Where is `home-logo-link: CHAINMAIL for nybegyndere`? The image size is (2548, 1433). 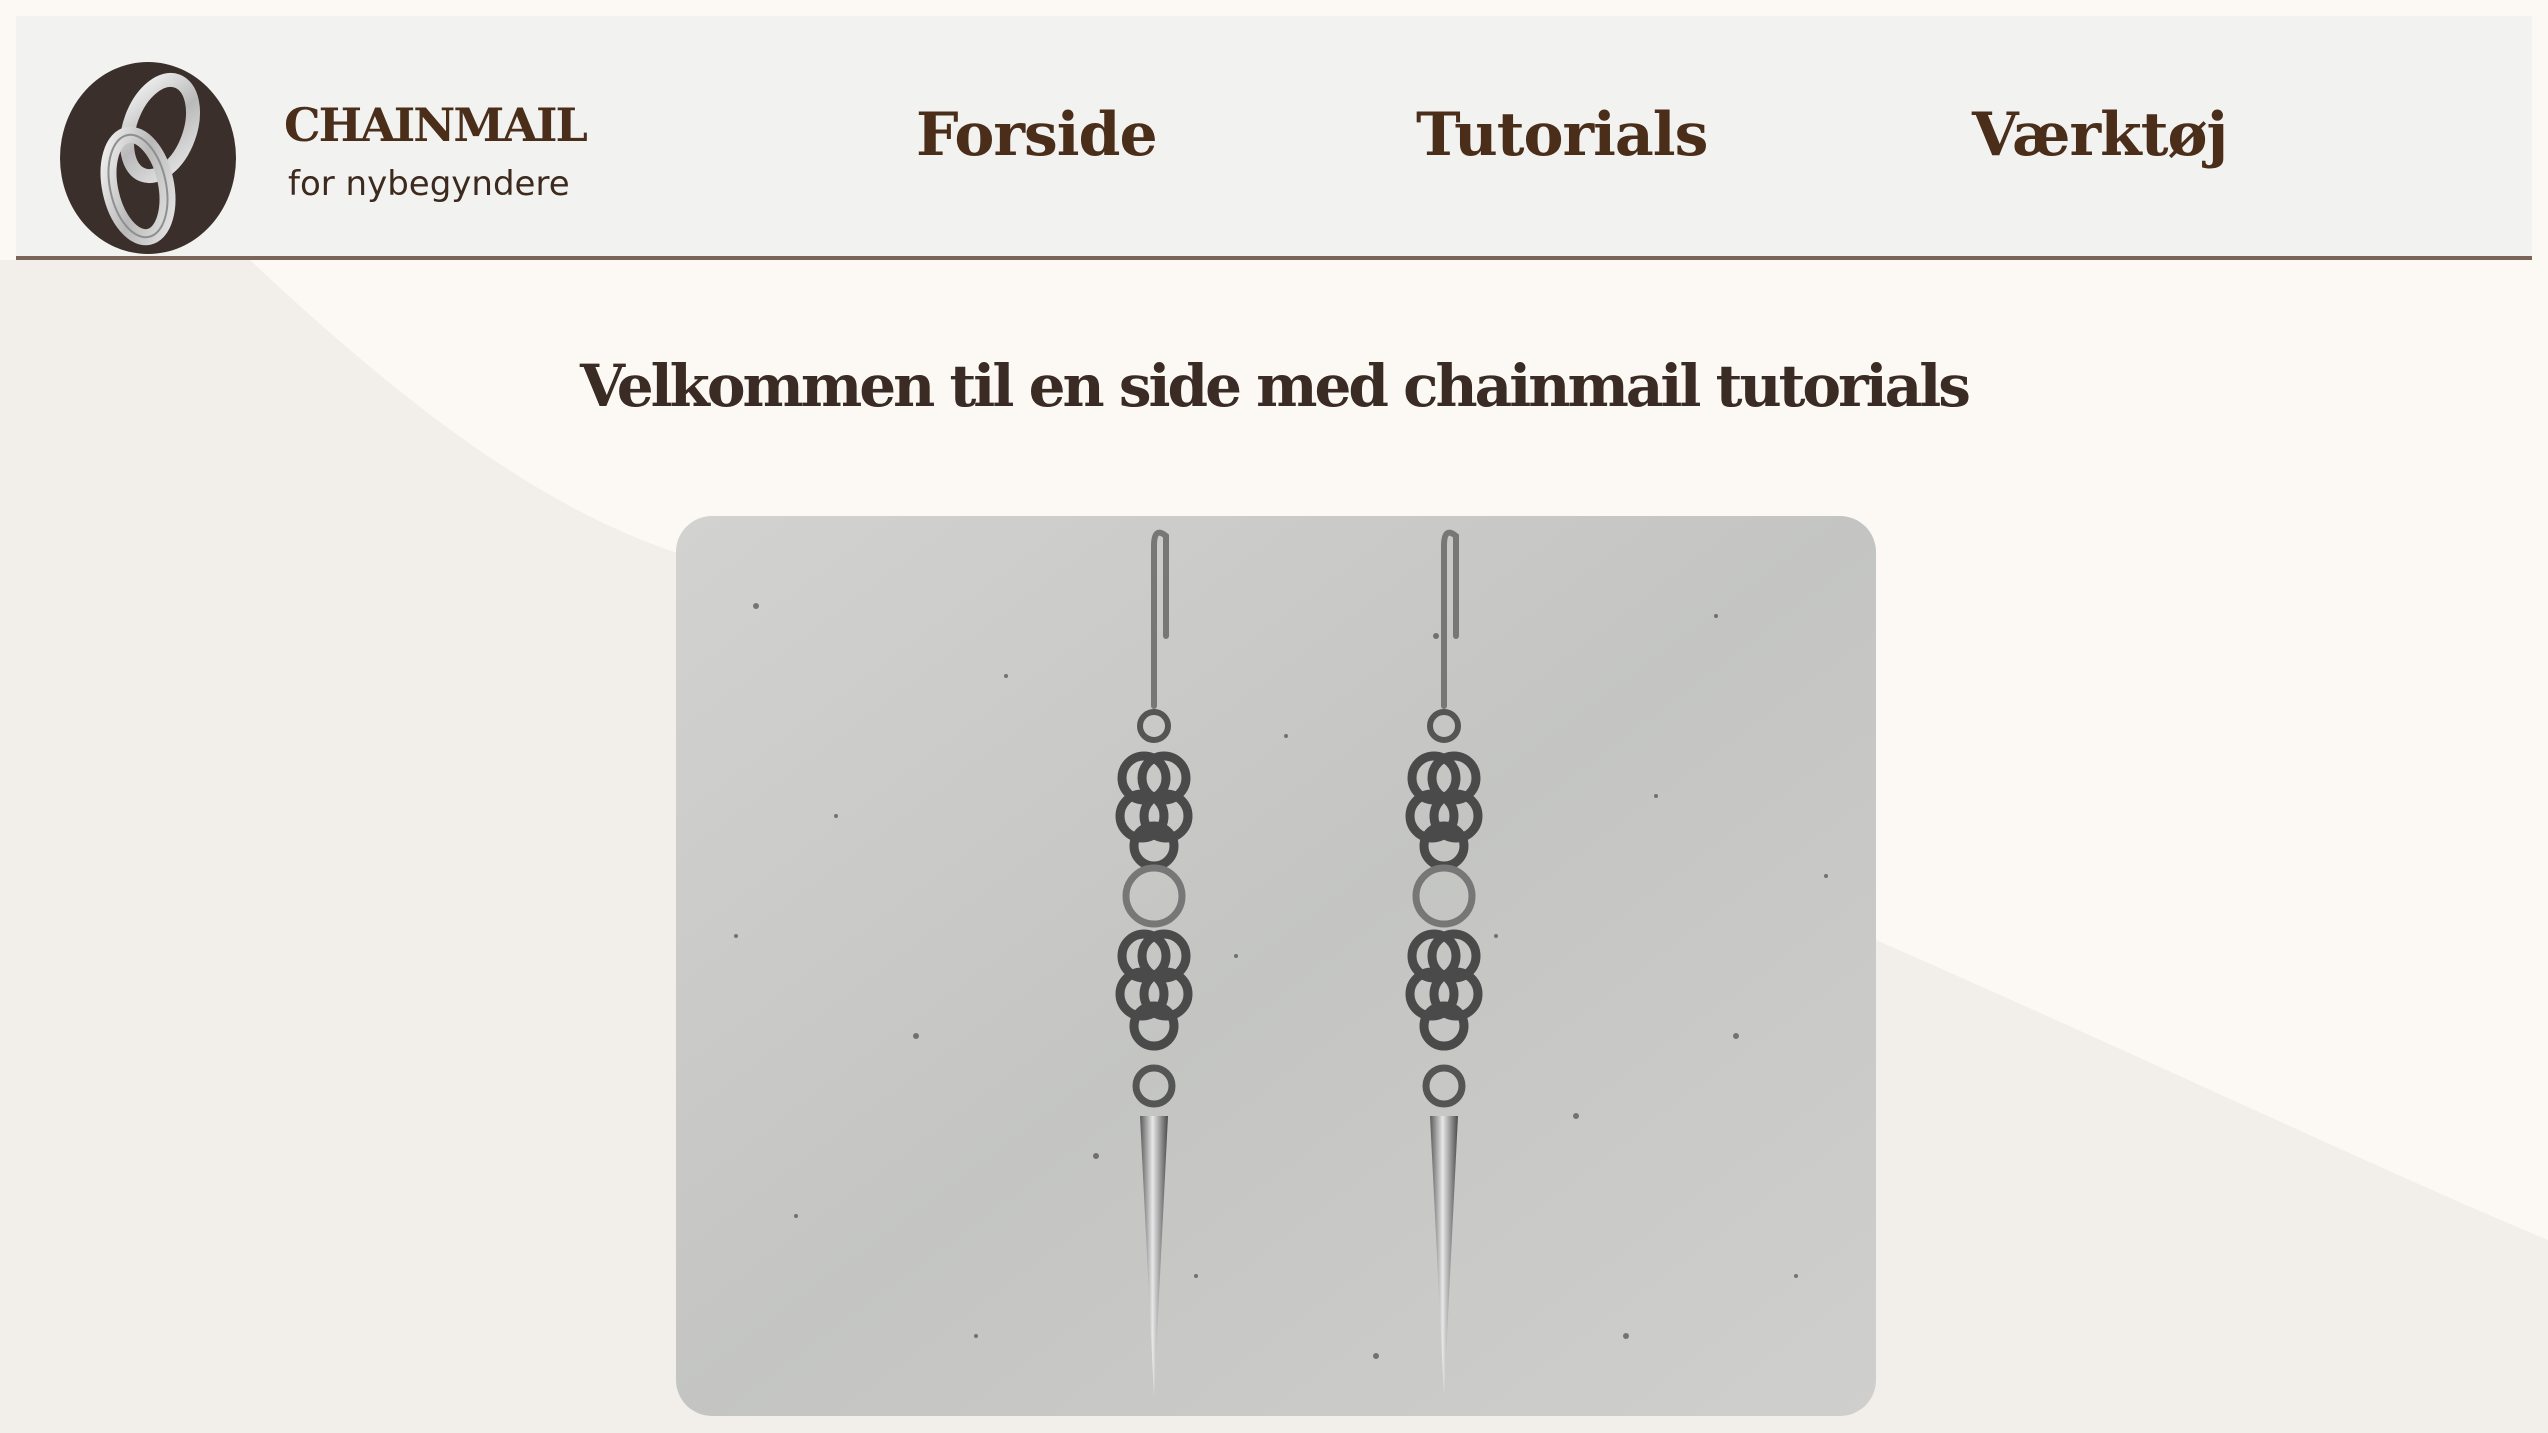
home-logo-link: CHAINMAIL for nybegyndere is located at coordinates (322, 146).